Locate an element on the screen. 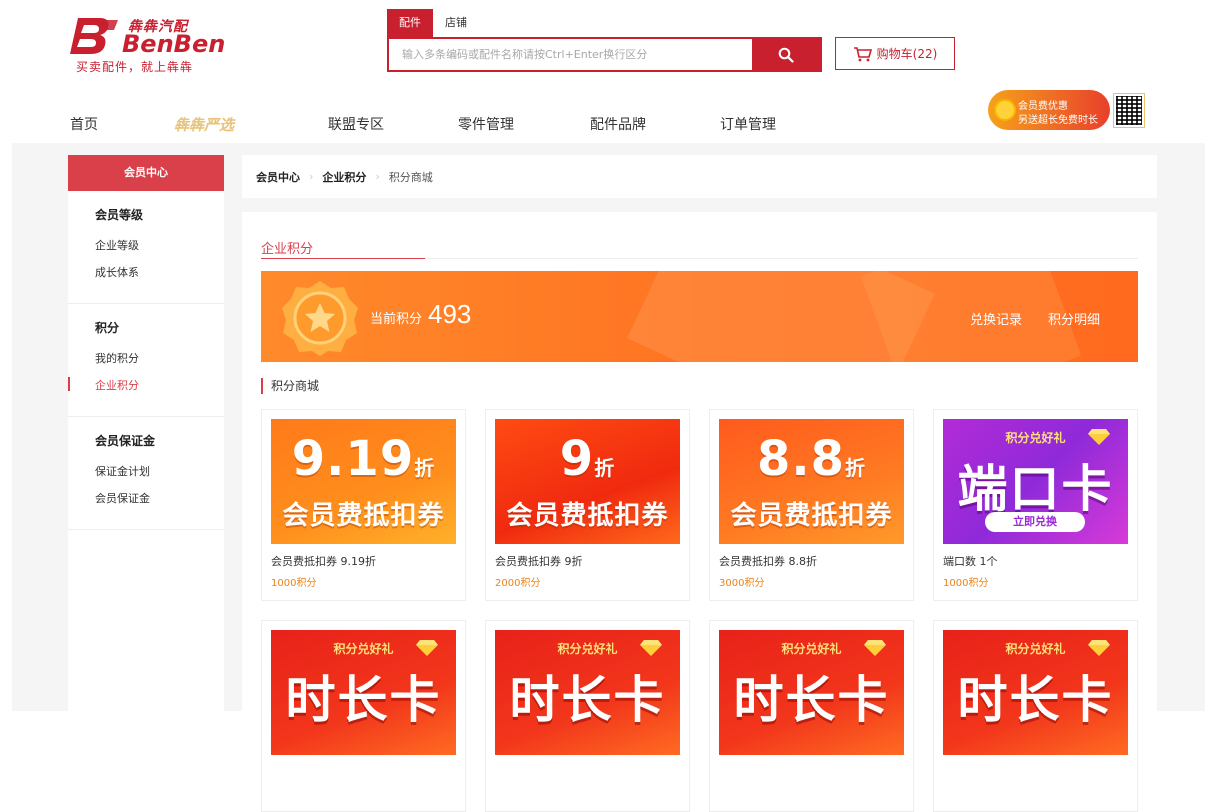  product-name: 会员费抵扣券 9折 is located at coordinates (539, 561).